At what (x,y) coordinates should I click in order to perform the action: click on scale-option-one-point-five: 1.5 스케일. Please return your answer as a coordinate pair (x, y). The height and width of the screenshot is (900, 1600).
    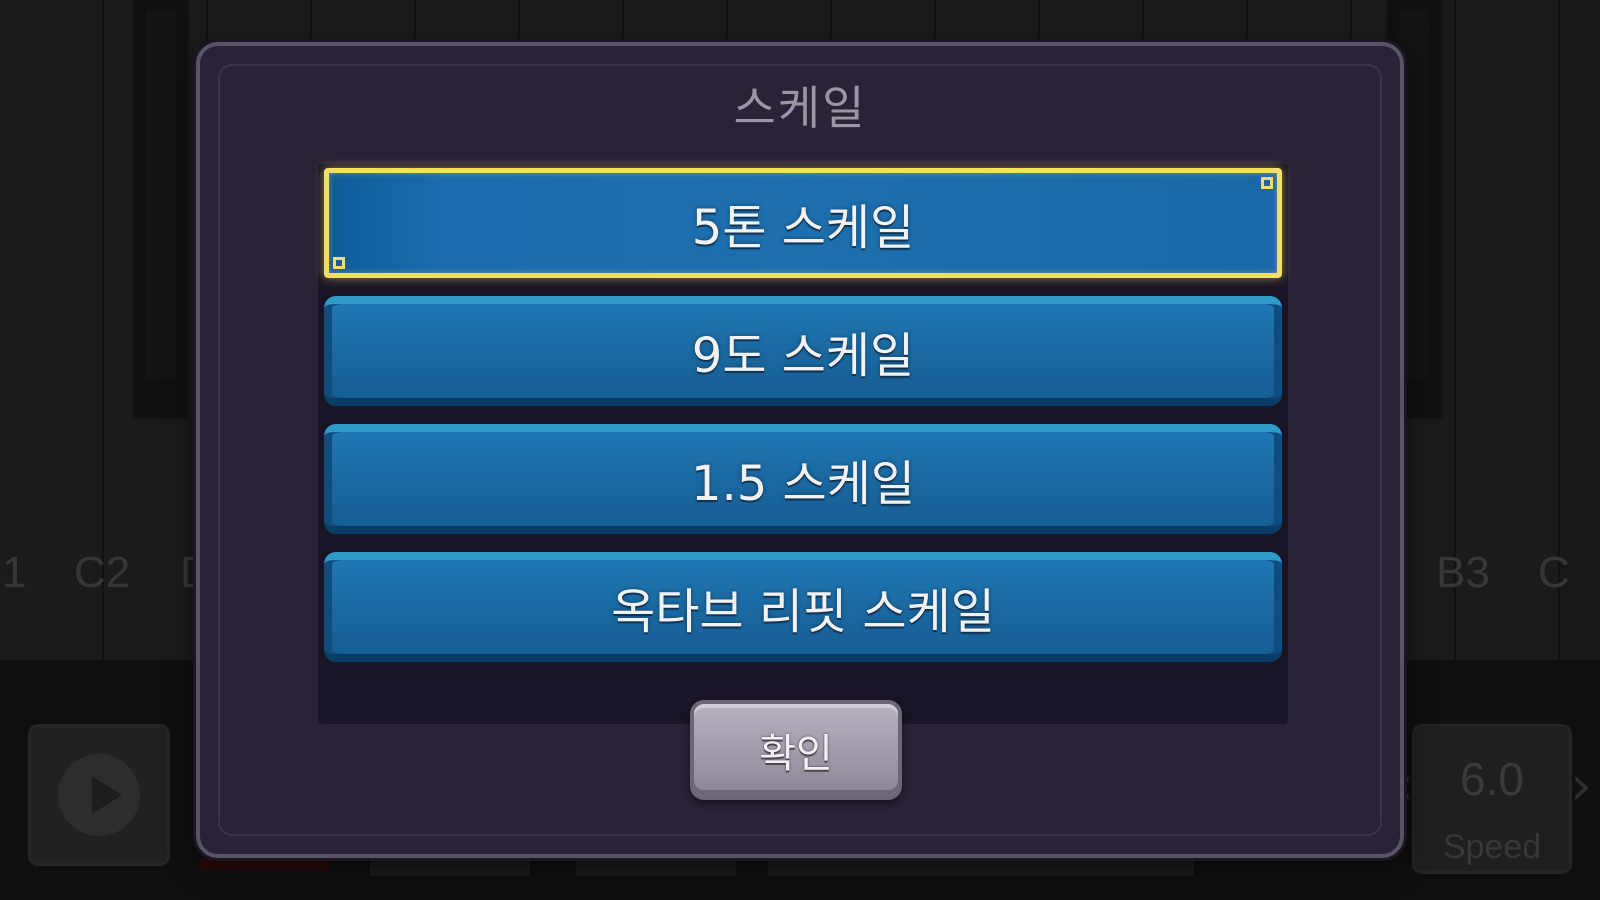
    Looking at the image, I should click on (803, 479).